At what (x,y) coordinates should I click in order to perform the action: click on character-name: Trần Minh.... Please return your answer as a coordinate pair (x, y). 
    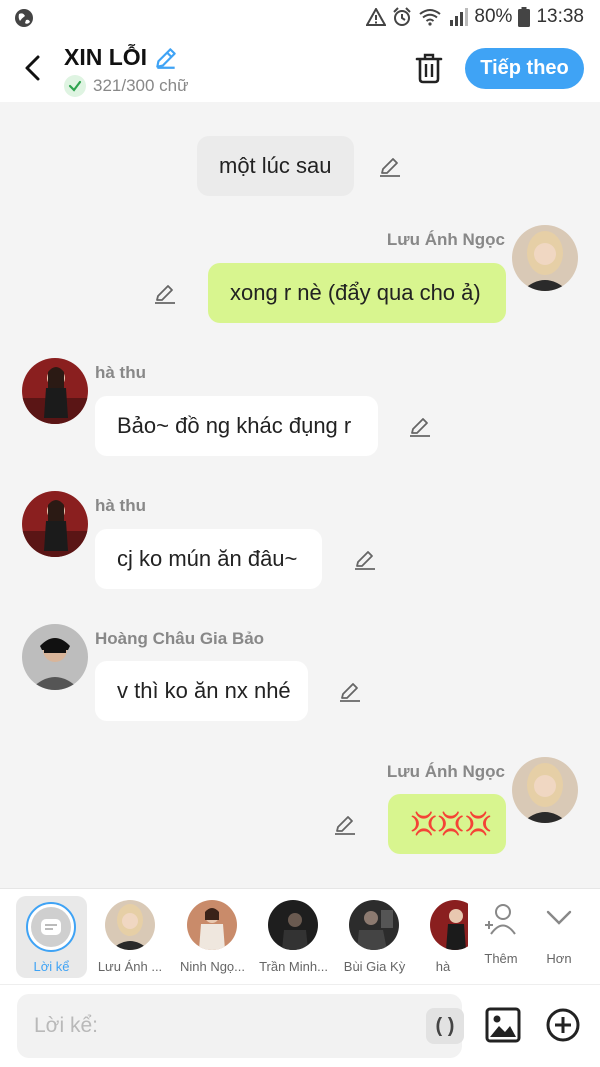
    Looking at the image, I should click on (293, 966).